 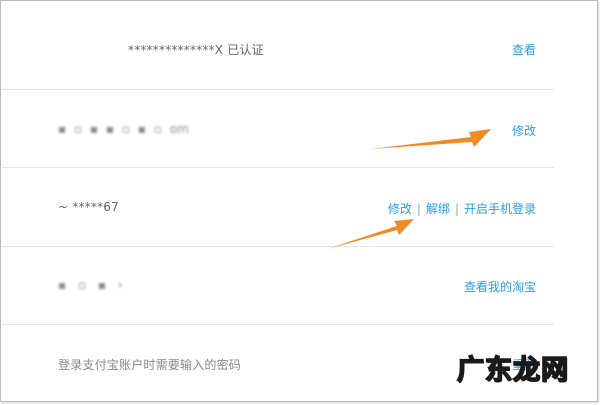 I want to click on arrow-annotation, so click(x=409, y=189).